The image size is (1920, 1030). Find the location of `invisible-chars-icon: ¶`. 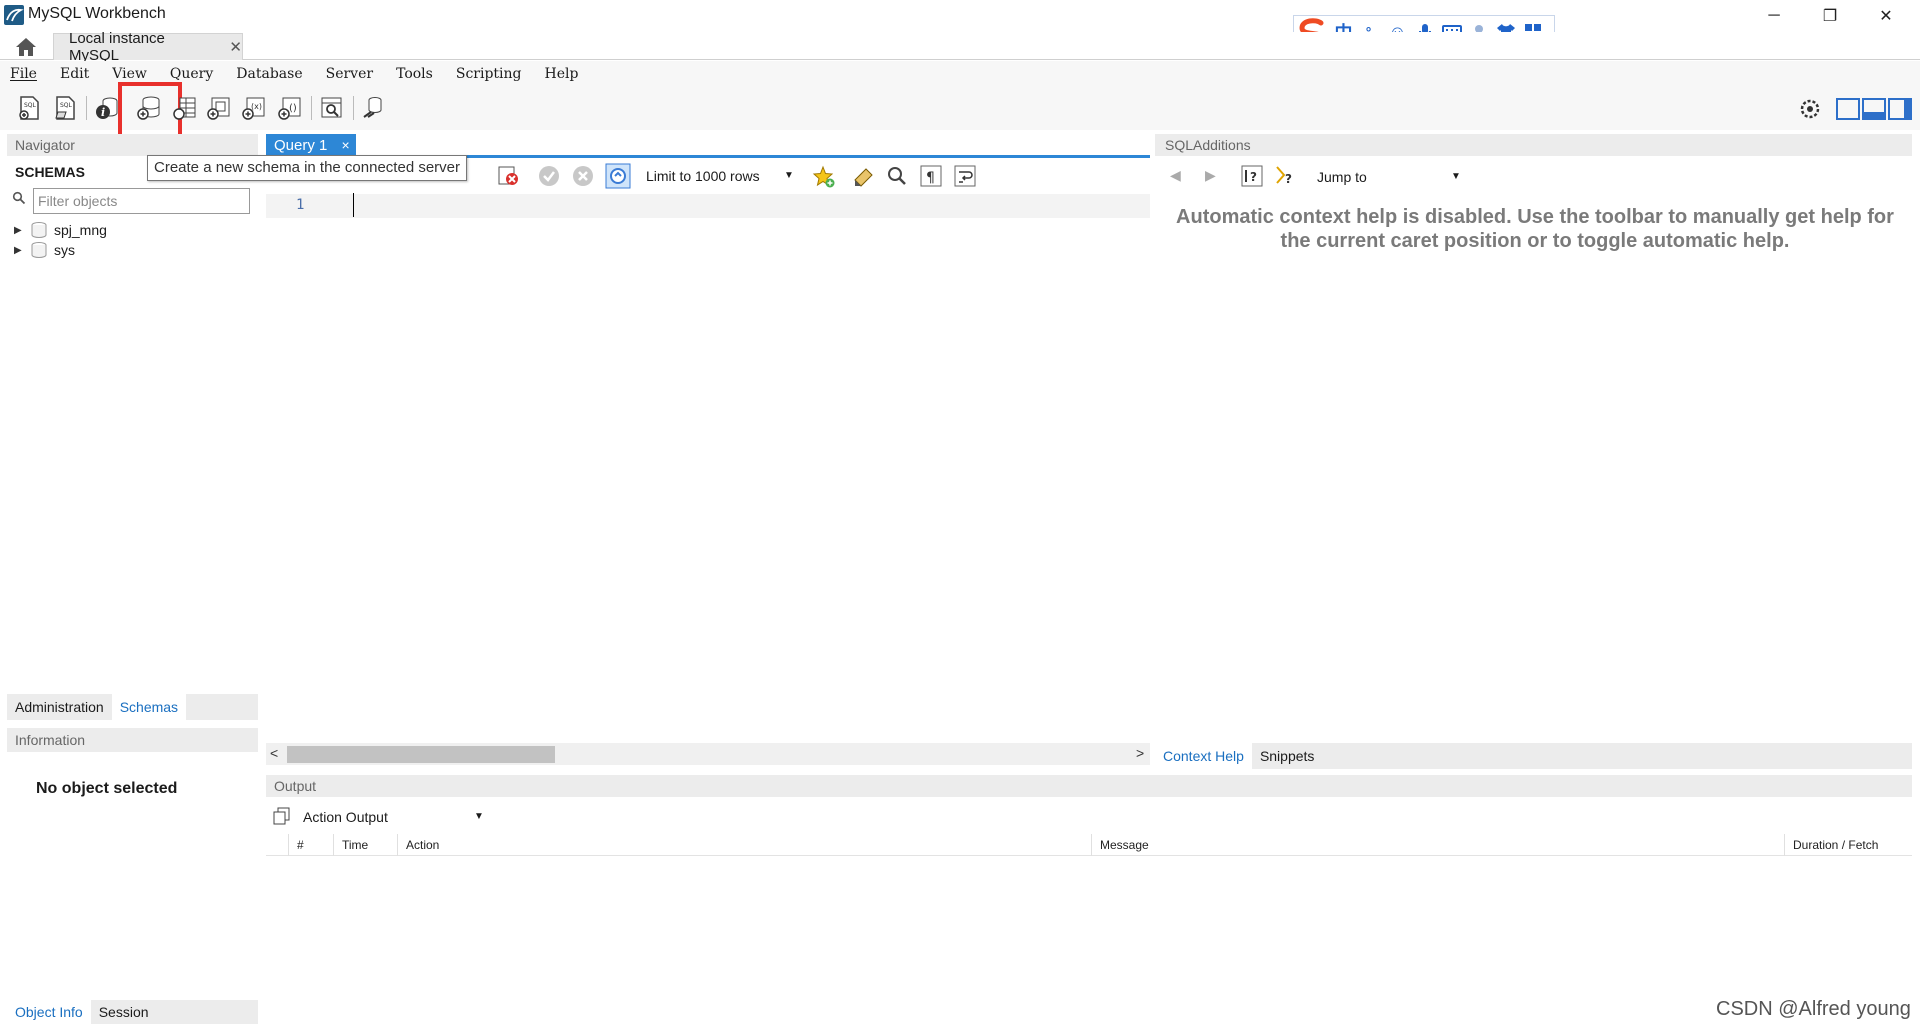

invisible-chars-icon: ¶ is located at coordinates (931, 177).